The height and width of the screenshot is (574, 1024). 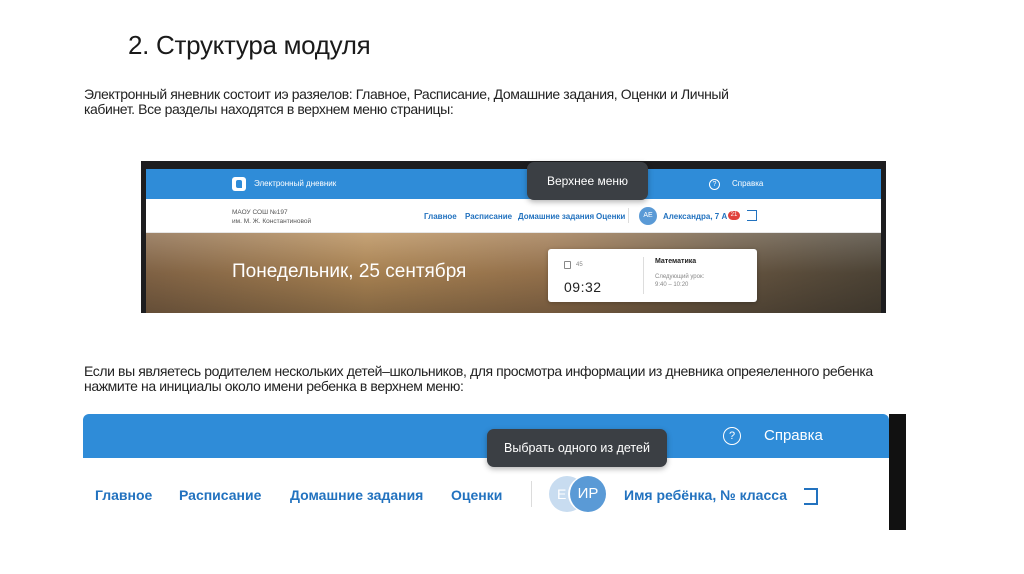 I want to click on top-menu-tooltip: Верхнее меню, so click(x=587, y=181).